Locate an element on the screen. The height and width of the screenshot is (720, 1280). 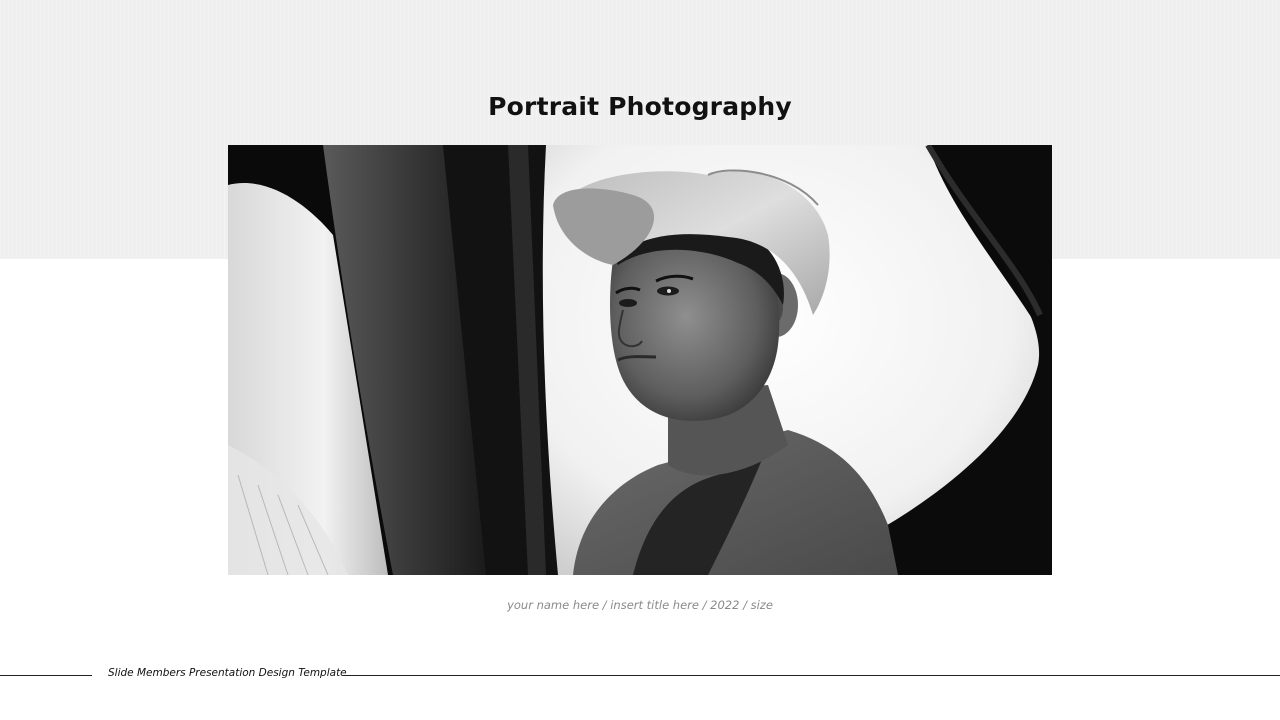
footer-rule-right is located at coordinates (811, 675).